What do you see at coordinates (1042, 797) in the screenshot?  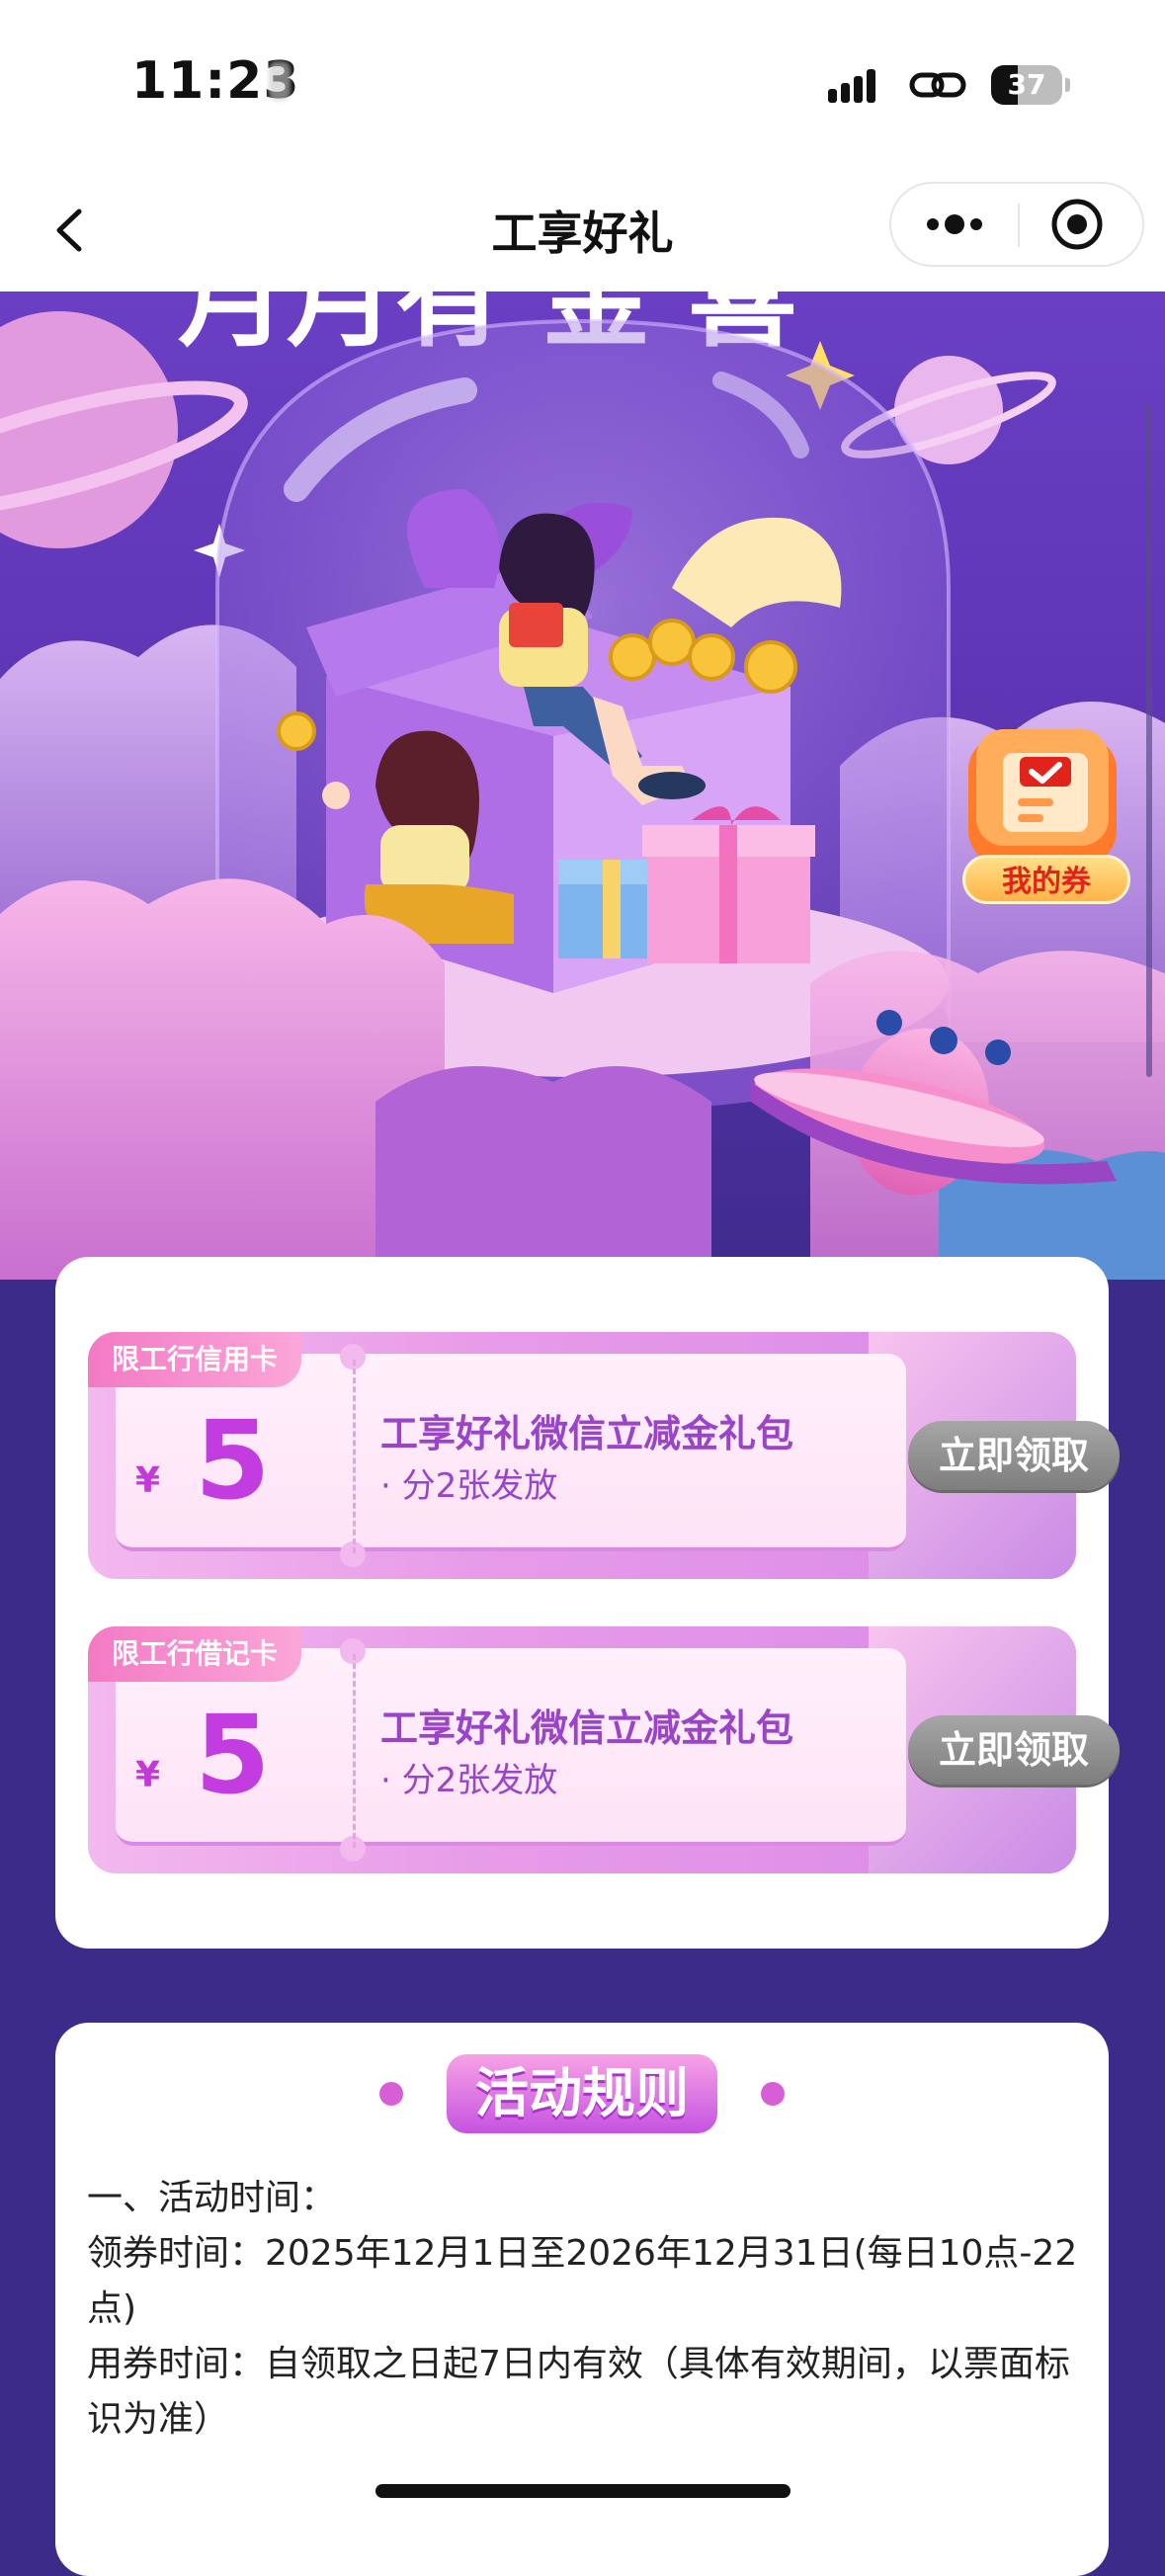 I see `coupon-clipboard-icon` at bounding box center [1042, 797].